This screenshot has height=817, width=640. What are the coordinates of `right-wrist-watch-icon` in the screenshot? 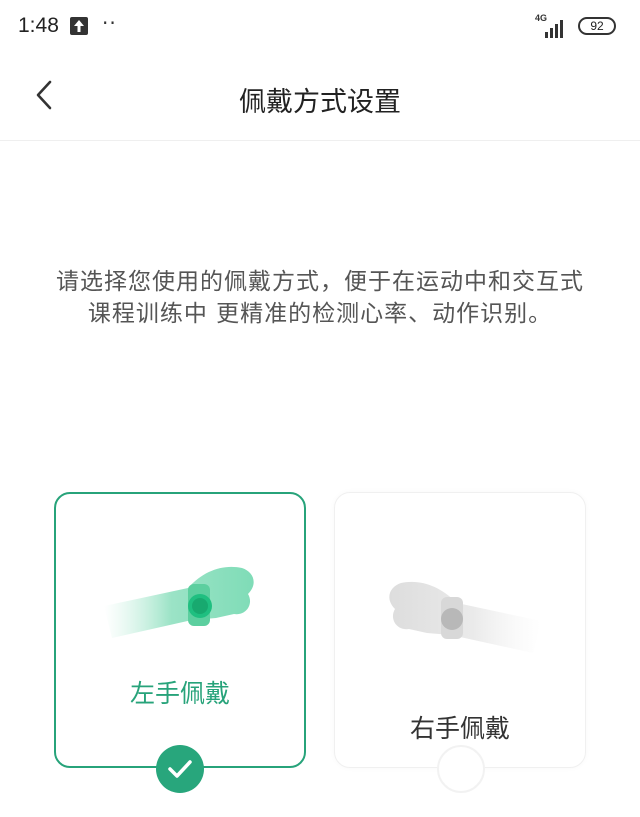 It's located at (465, 617).